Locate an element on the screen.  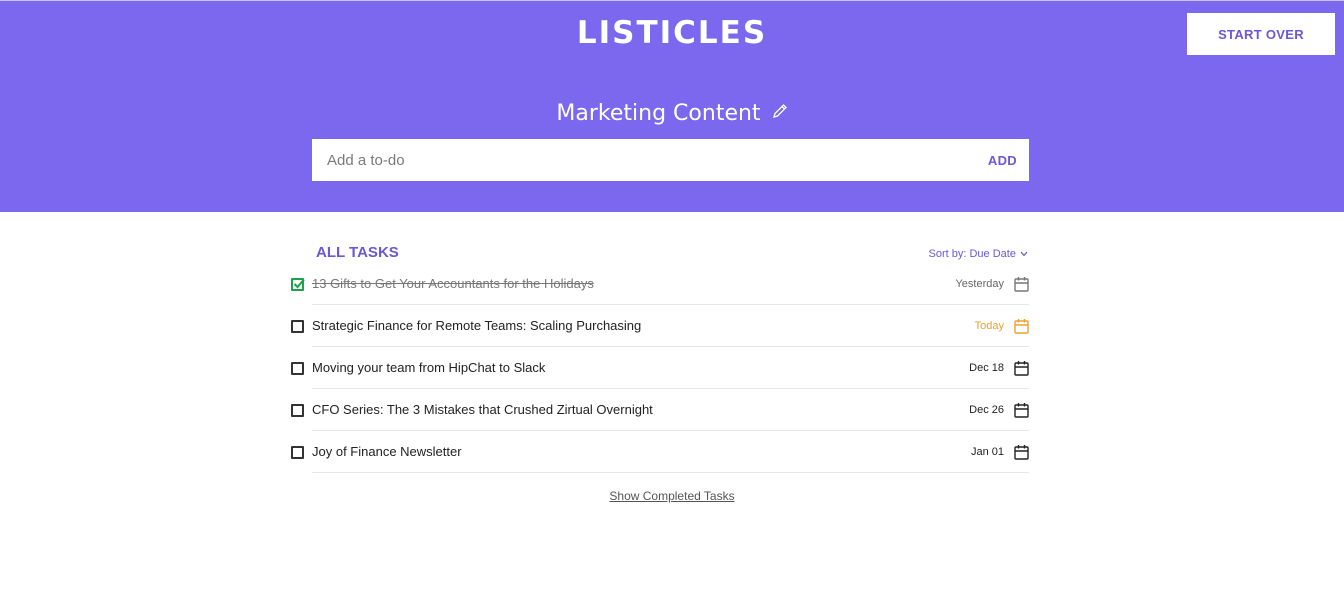
checkbox-checked-icon is located at coordinates (298, 284).